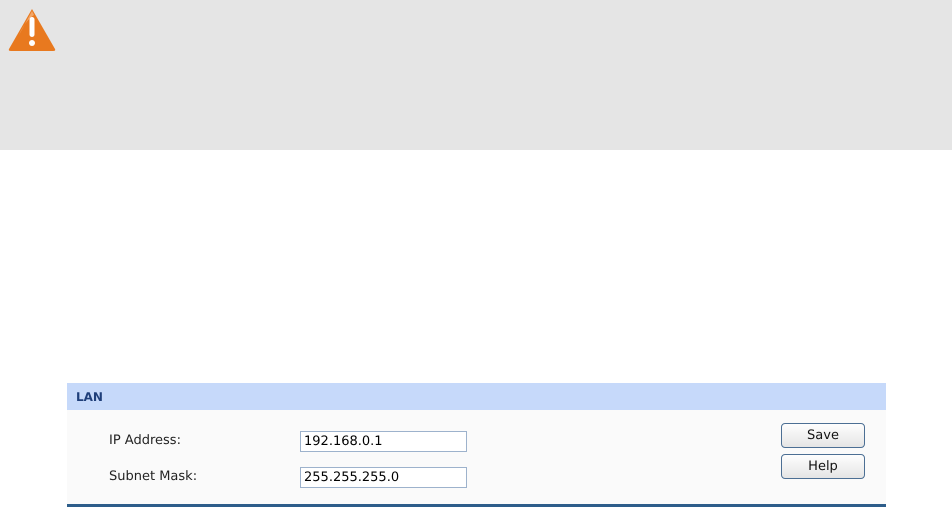 Image resolution: width=952 pixels, height=525 pixels. What do you see at coordinates (383, 477) in the screenshot?
I see `input-field: 255.255.255.0` at bounding box center [383, 477].